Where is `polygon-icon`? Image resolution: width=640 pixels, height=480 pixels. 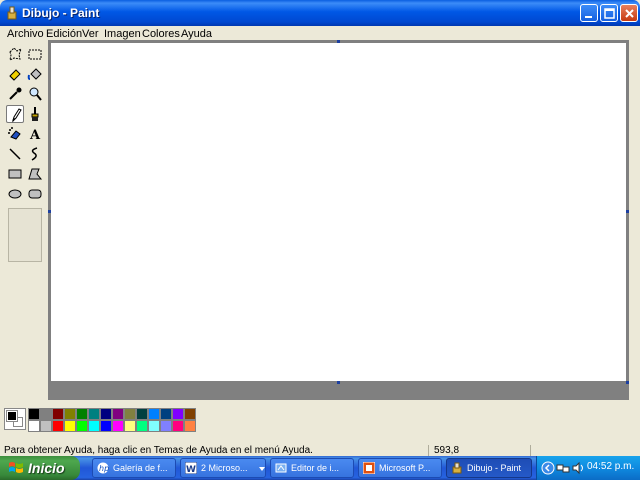
polygon-icon is located at coordinates (35, 174).